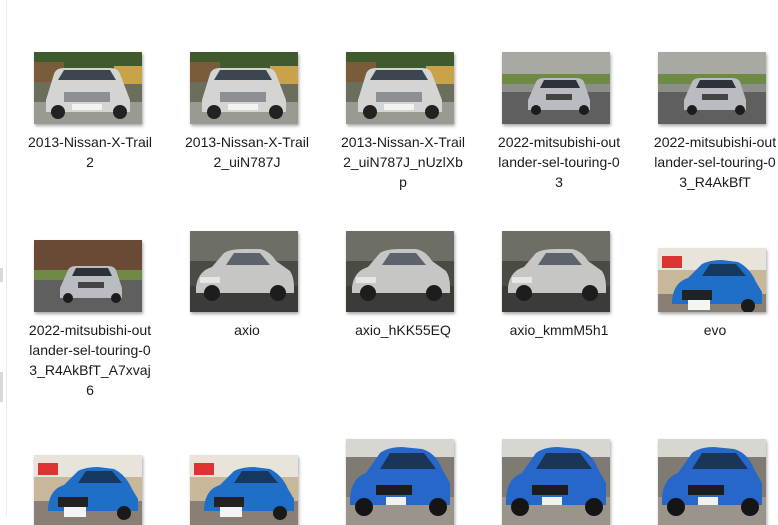 The image size is (778, 525). What do you see at coordinates (247, 152) in the screenshot?
I see `file-name-label: 2013-Nissan-X-Trail2_uiN787J` at bounding box center [247, 152].